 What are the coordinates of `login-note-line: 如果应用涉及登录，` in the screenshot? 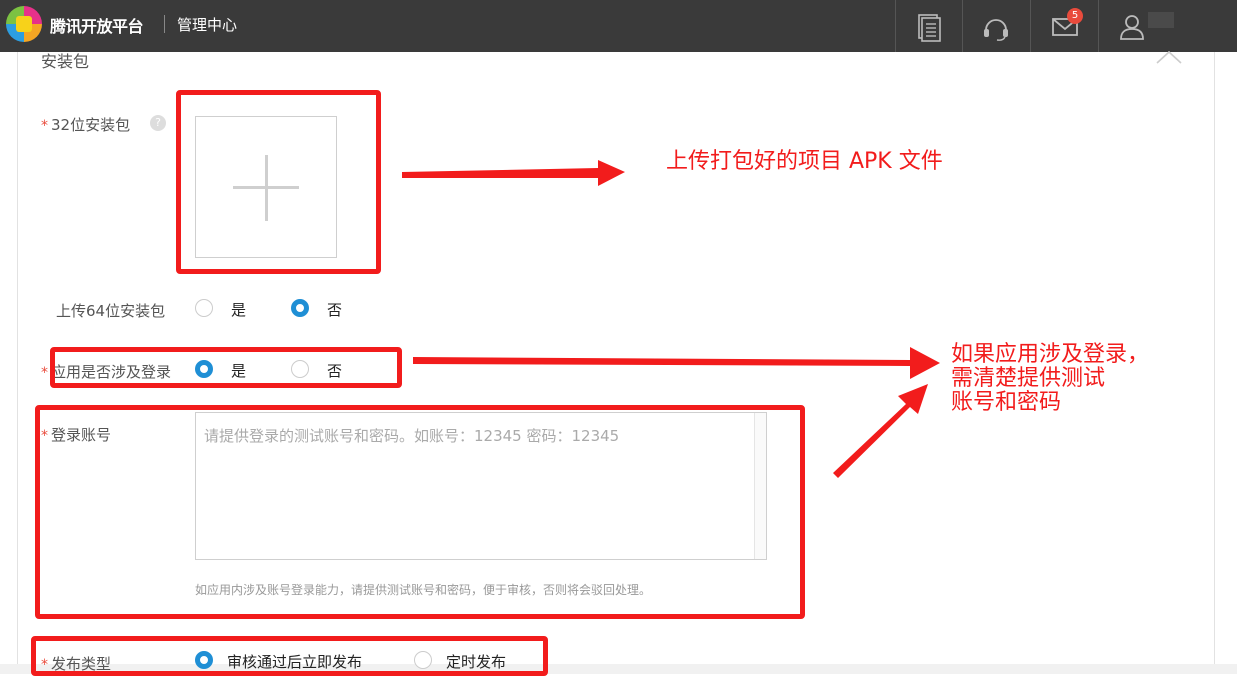 It's located at (1050, 354).